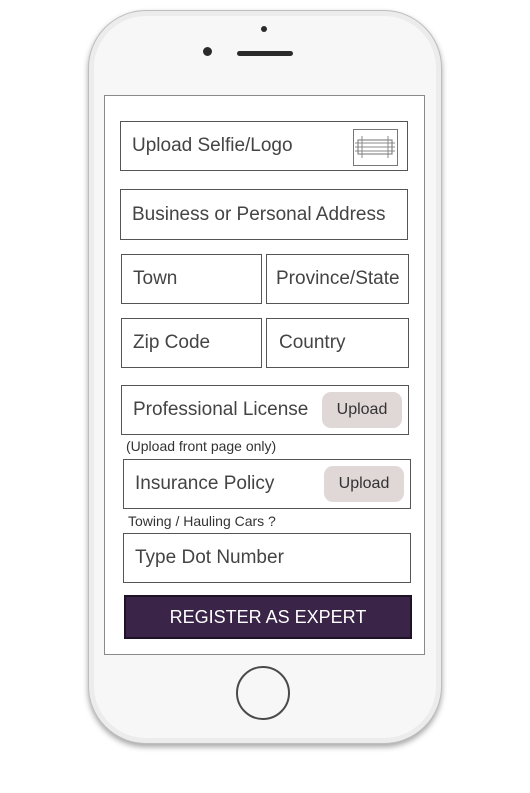 This screenshot has height=793, width=530. Describe the element at coordinates (312, 342) in the screenshot. I see `country-label: Country` at that location.